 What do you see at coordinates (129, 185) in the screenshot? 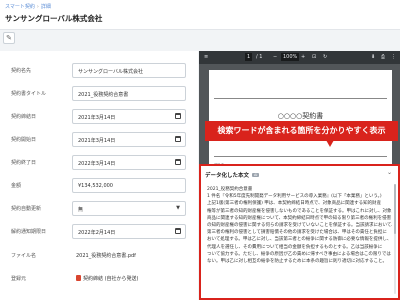
I see `amount-input: ¥134,532,000` at bounding box center [129, 185].